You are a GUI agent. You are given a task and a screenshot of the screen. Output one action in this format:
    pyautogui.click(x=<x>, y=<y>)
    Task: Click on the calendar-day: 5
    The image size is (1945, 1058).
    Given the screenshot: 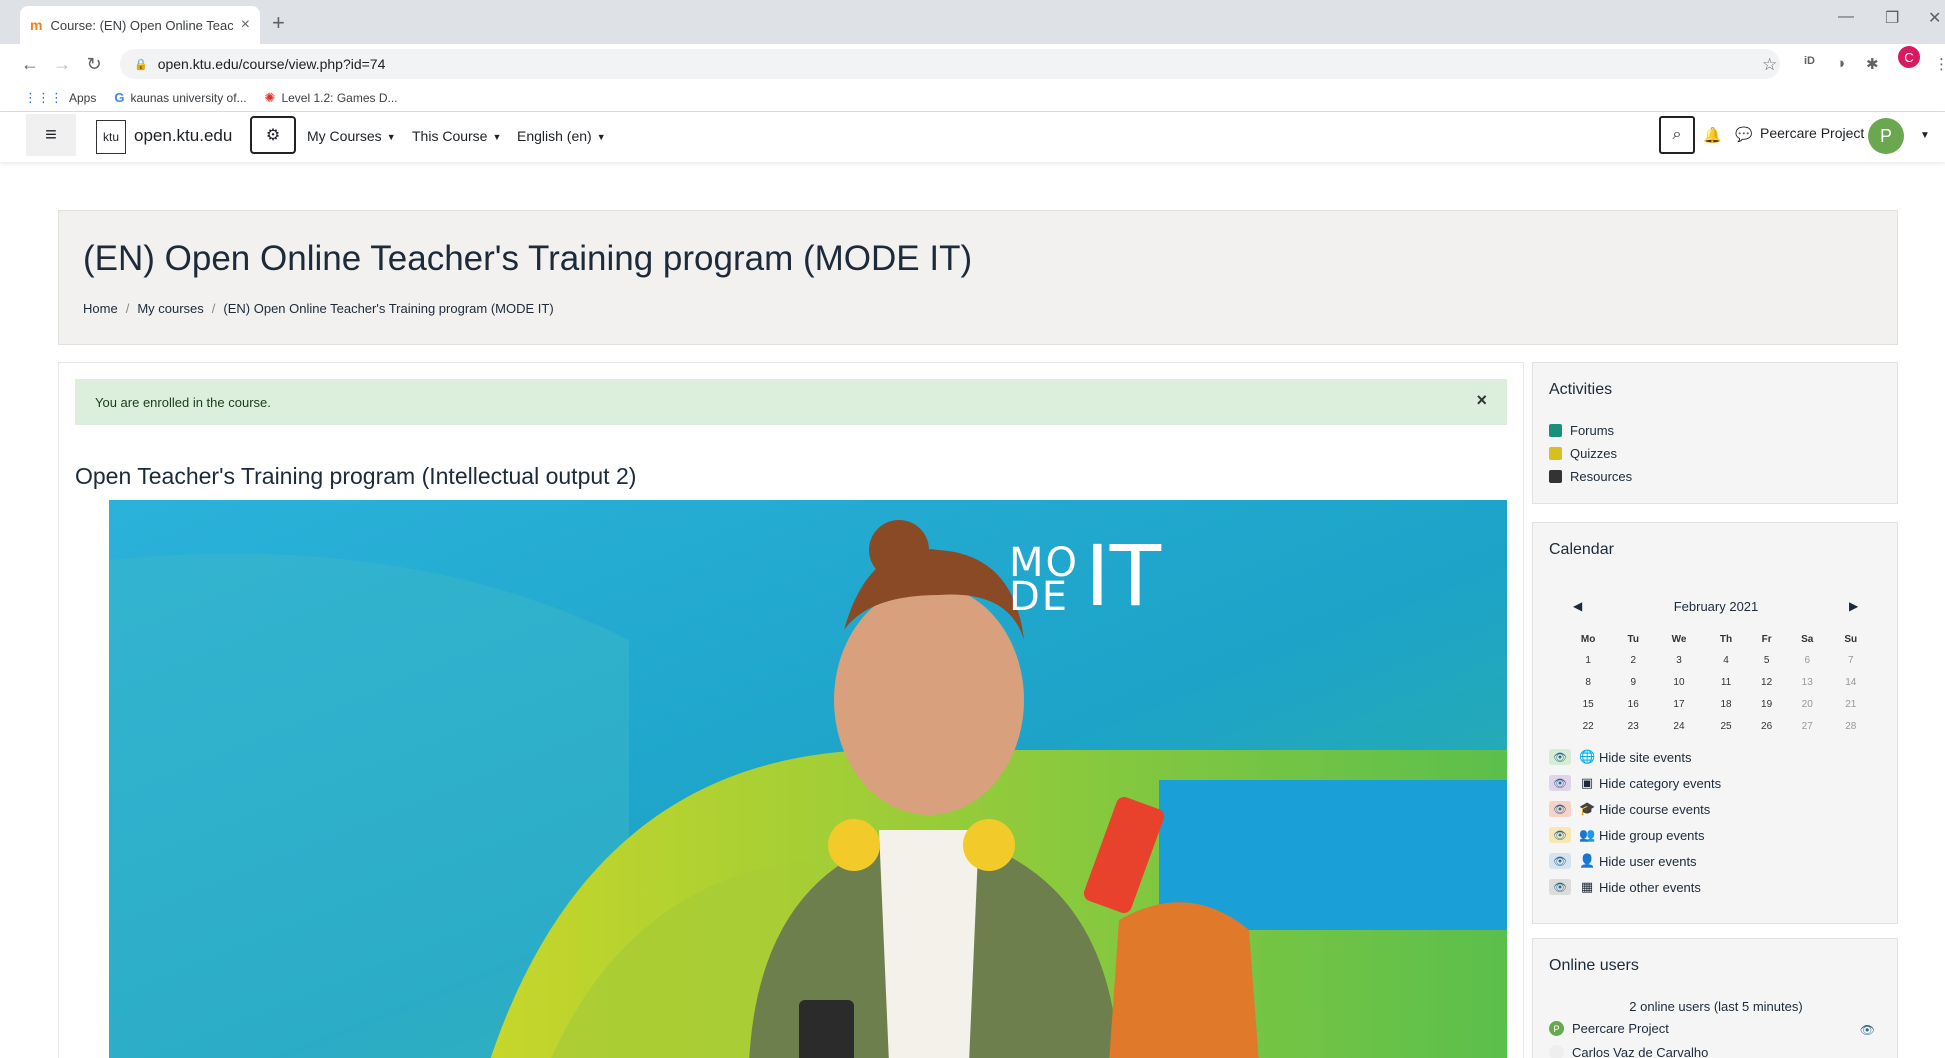 What is the action you would take?
    pyautogui.click(x=1766, y=660)
    